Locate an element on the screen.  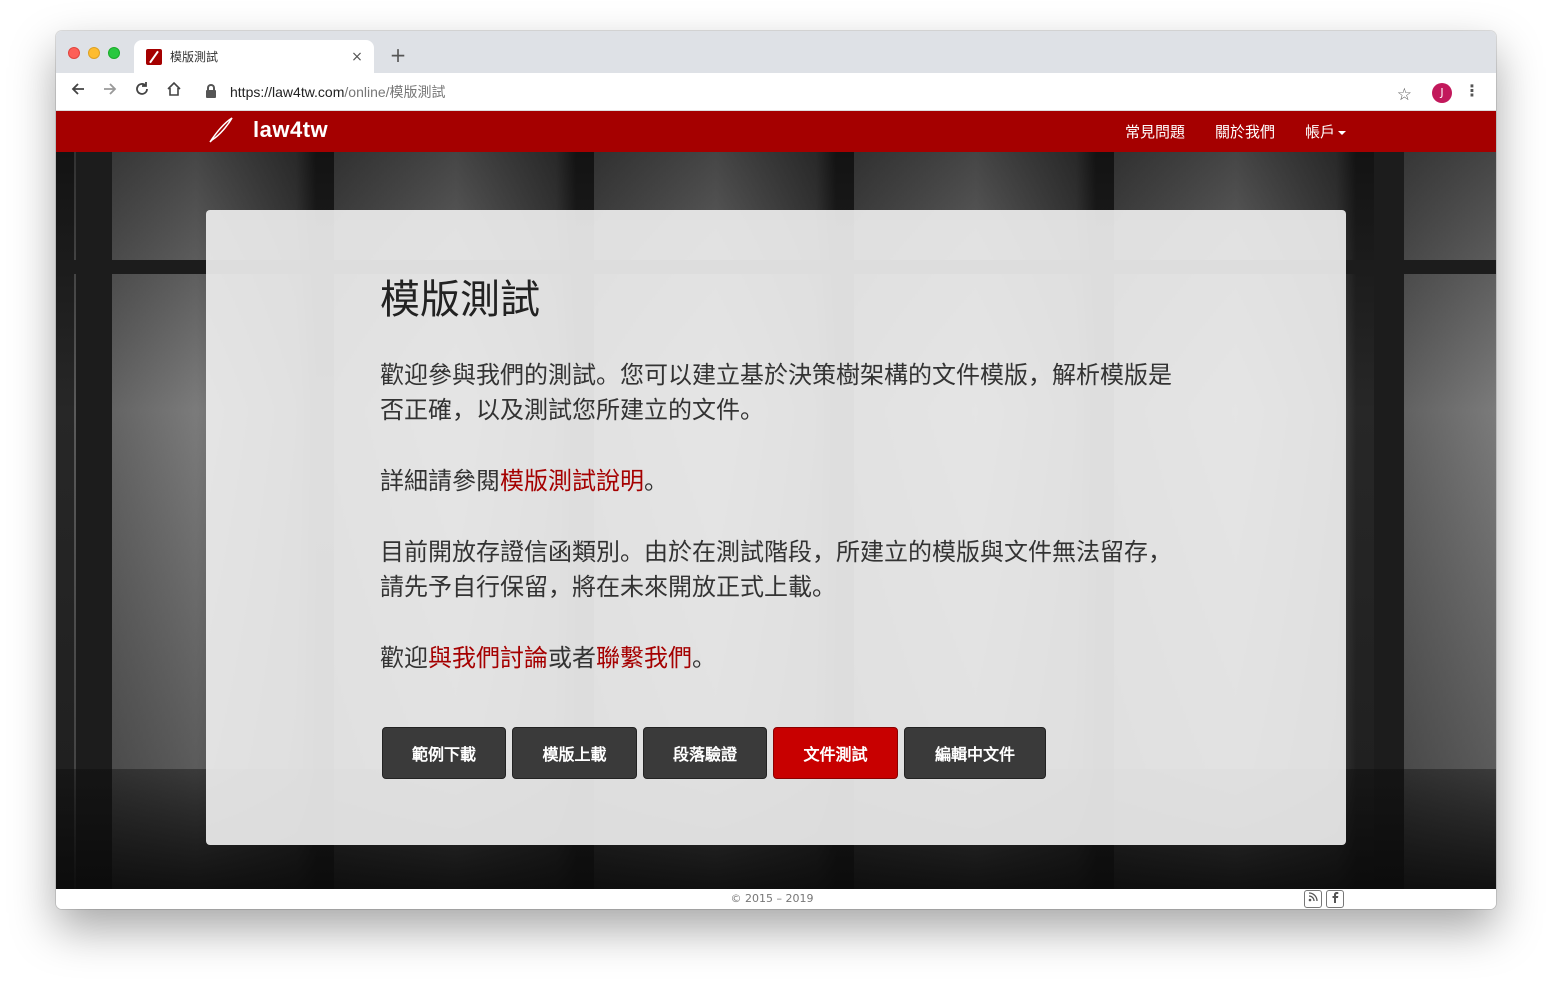
window-controls is located at coordinates (94, 53).